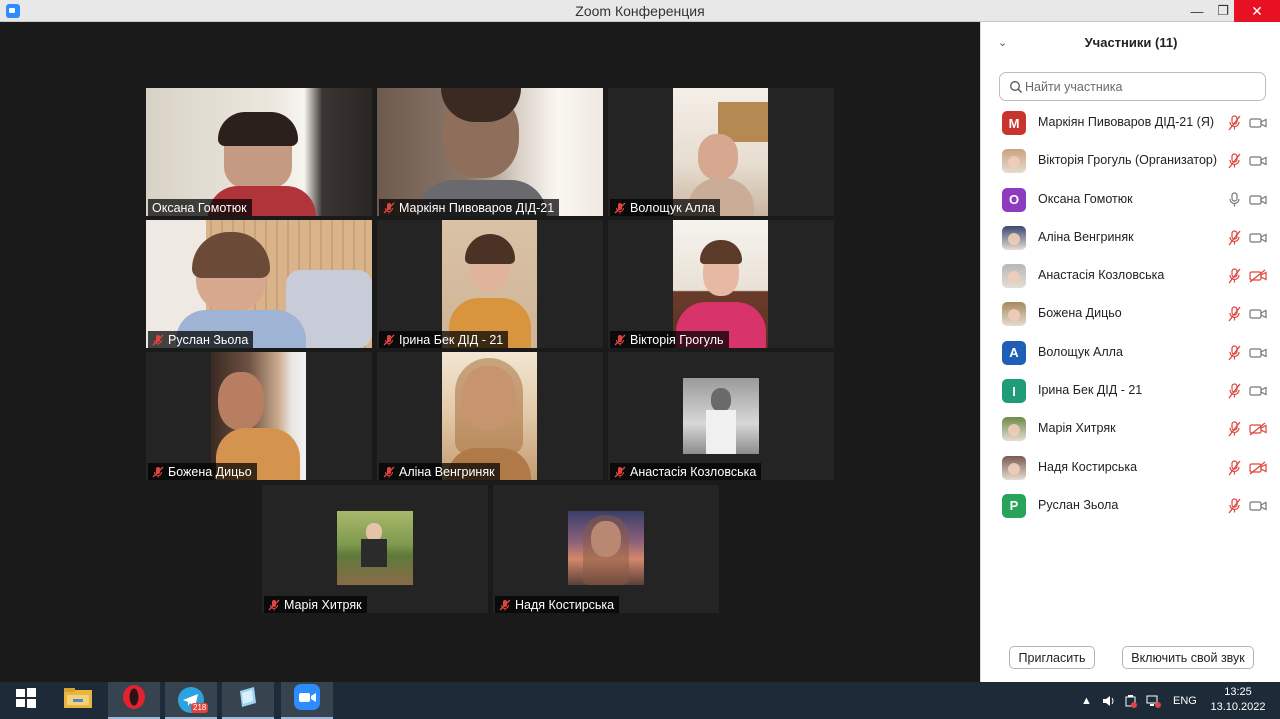 The height and width of the screenshot is (719, 1280). I want to click on tray-overflow-icon: ▲, so click(1086, 700).